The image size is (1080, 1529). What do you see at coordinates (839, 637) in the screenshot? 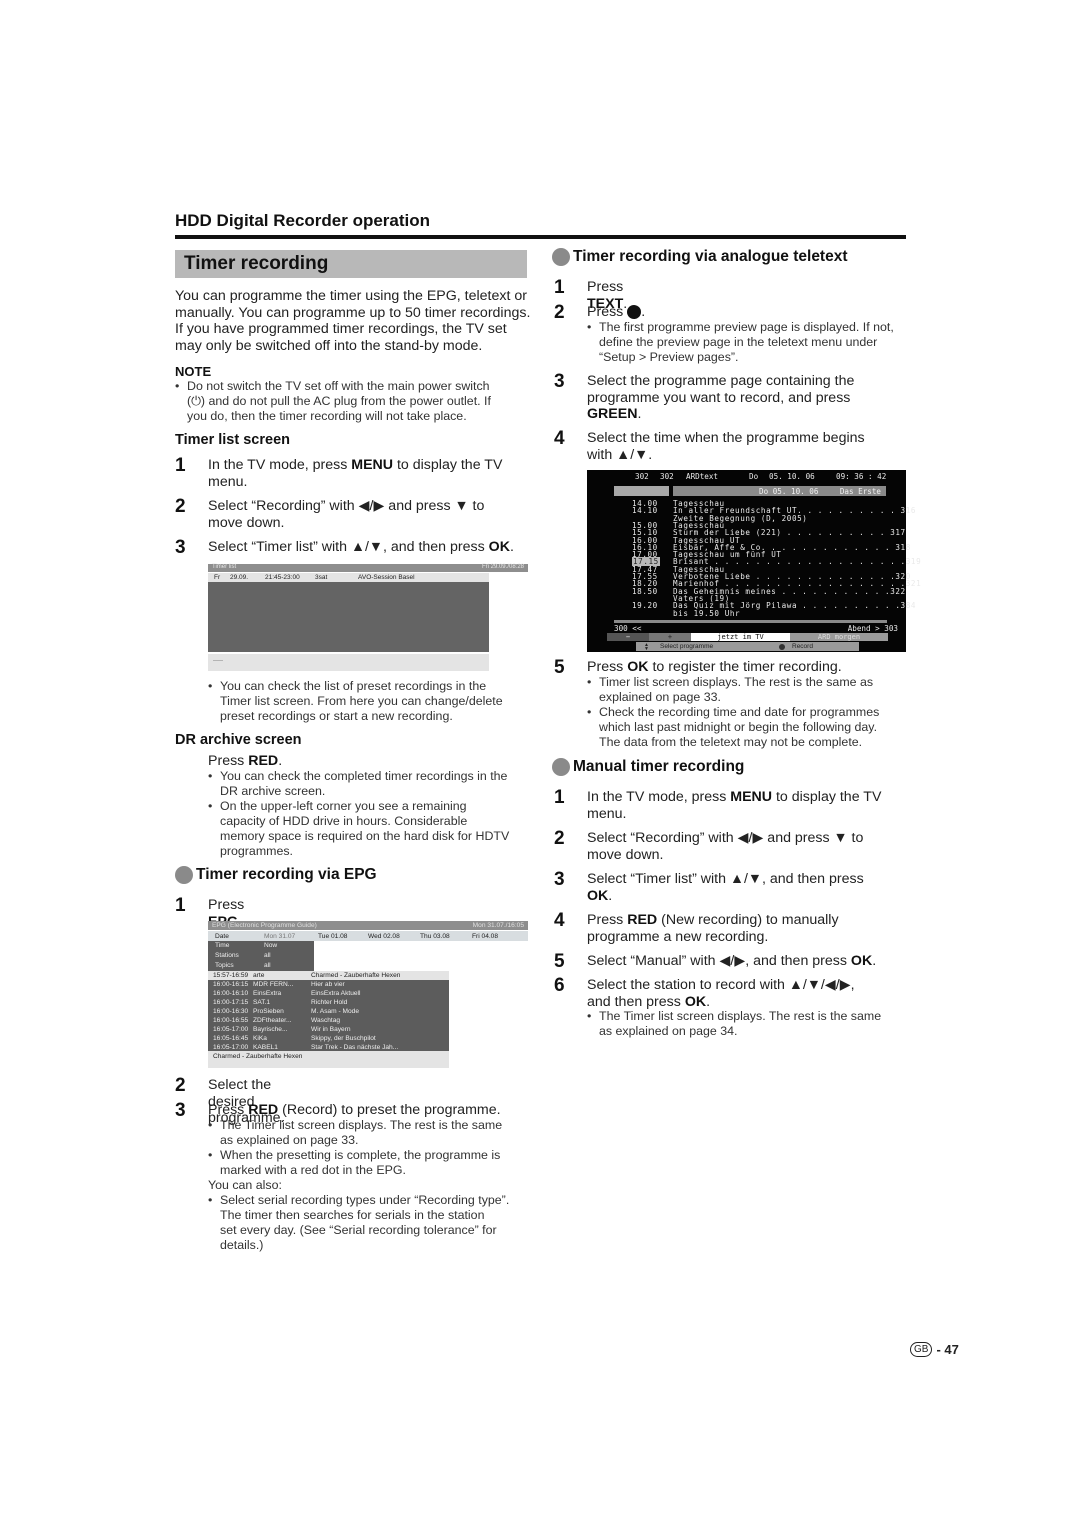
I see `tt-blue-button: ARD morgen` at bounding box center [839, 637].